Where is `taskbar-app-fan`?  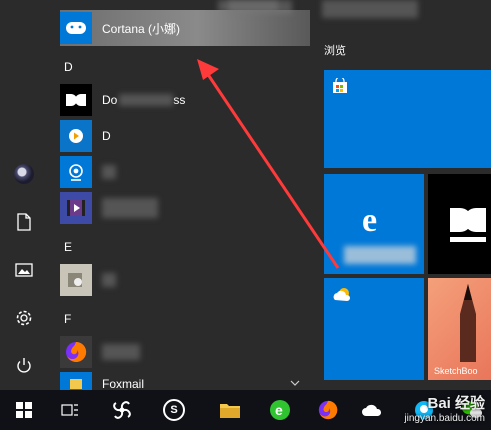
taskbar-app-fan is located at coordinates (122, 410).